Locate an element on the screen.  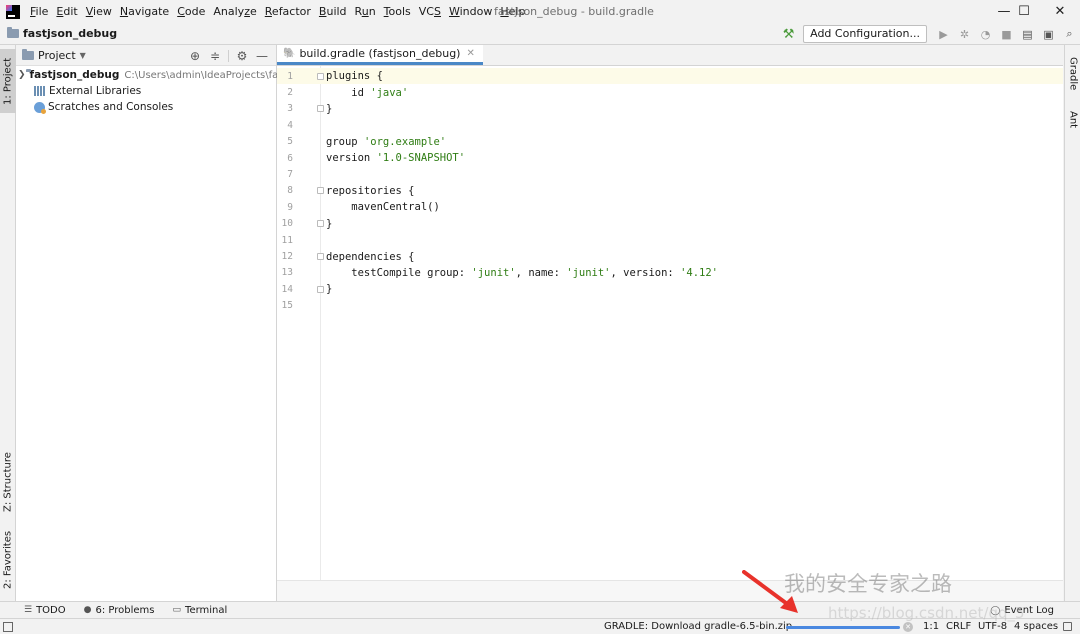
menu-edit: Edit is located at coordinates (66, 11).